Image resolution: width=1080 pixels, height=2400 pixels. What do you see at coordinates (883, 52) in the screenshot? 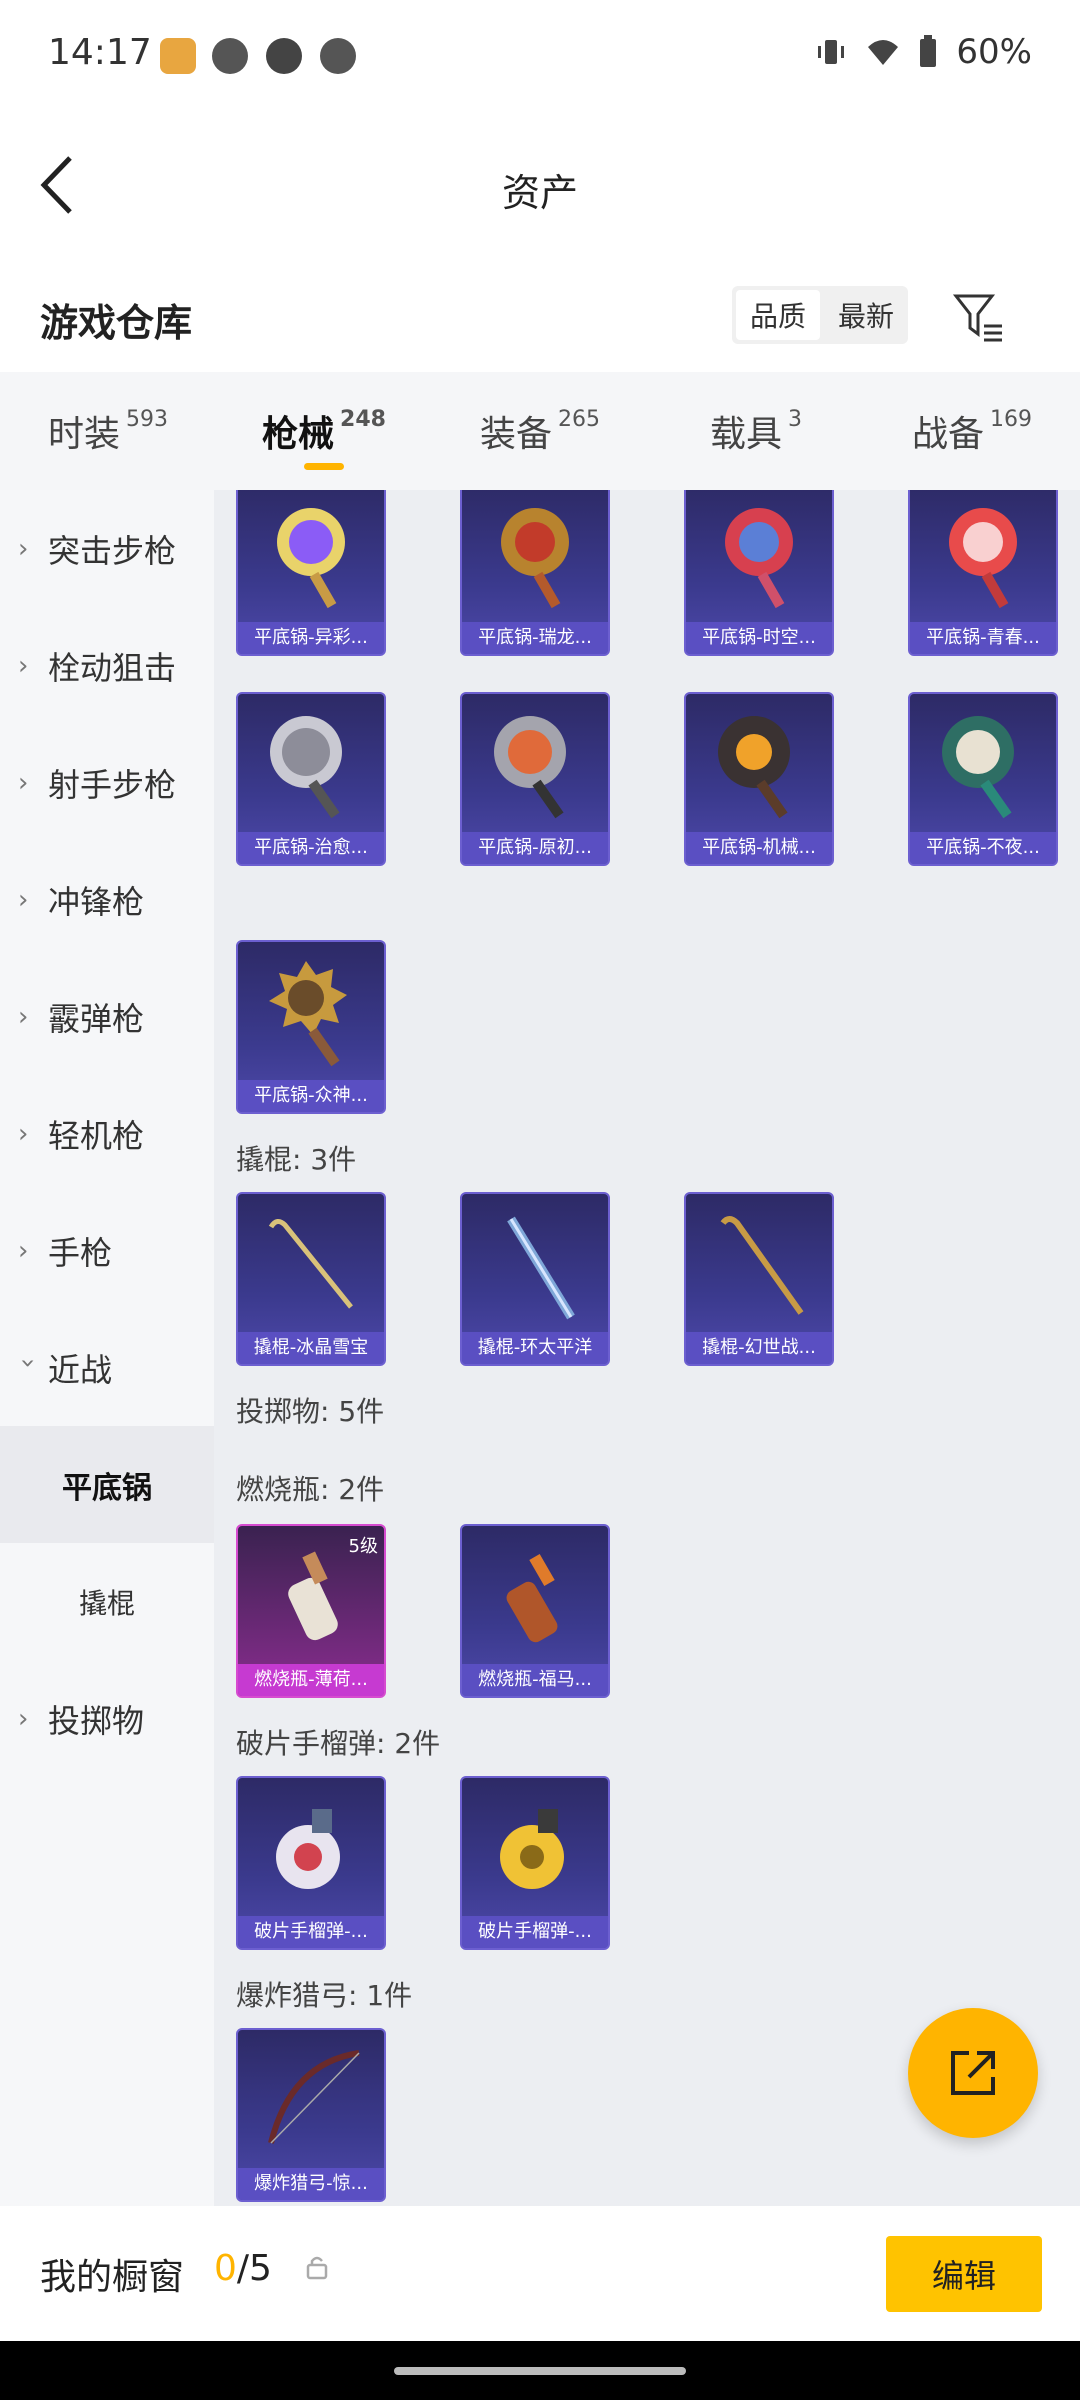
I see `wifi-icon` at bounding box center [883, 52].